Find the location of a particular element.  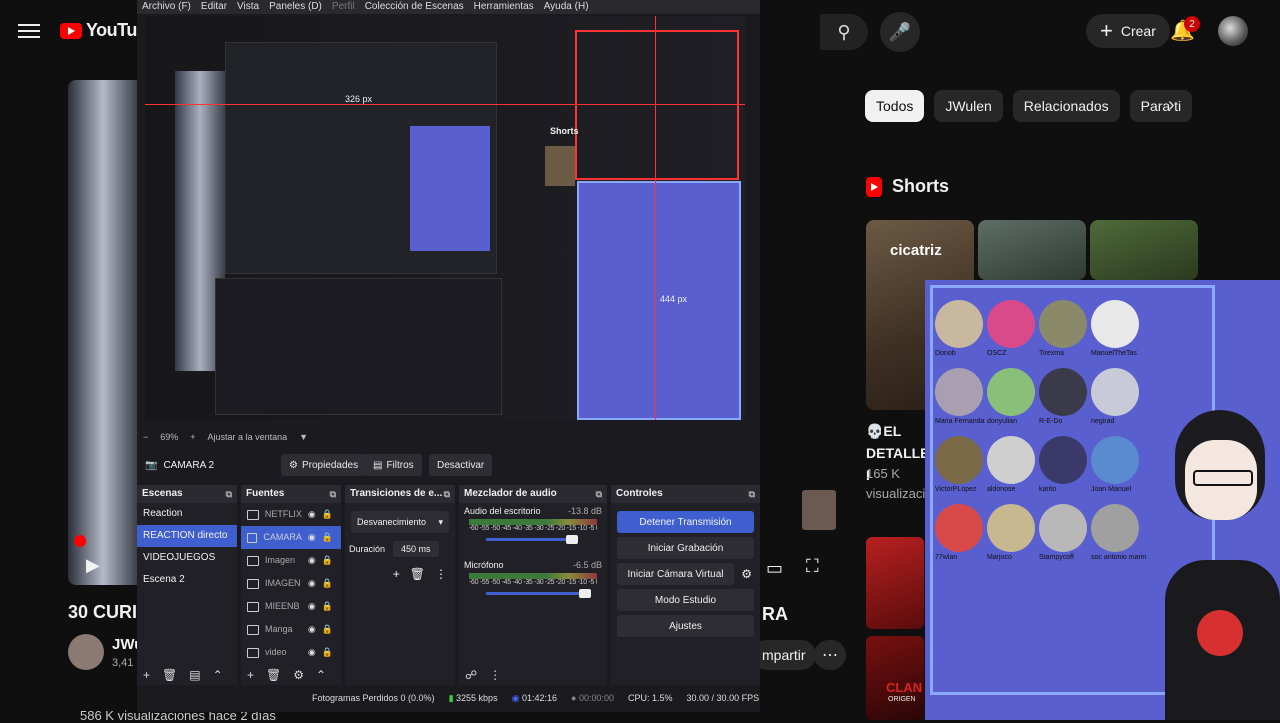

filter-icon: ▤ is located at coordinates (194, 675).